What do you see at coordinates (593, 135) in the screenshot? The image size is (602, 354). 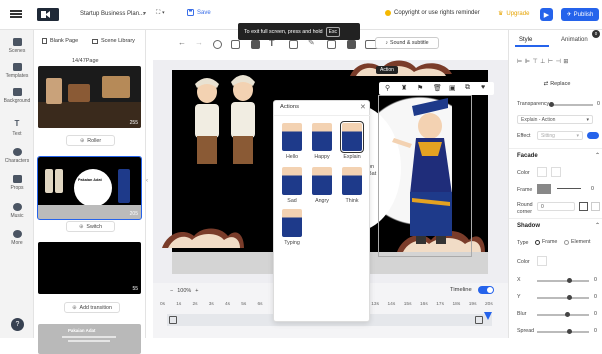 I see `effect-toggle` at bounding box center [593, 135].